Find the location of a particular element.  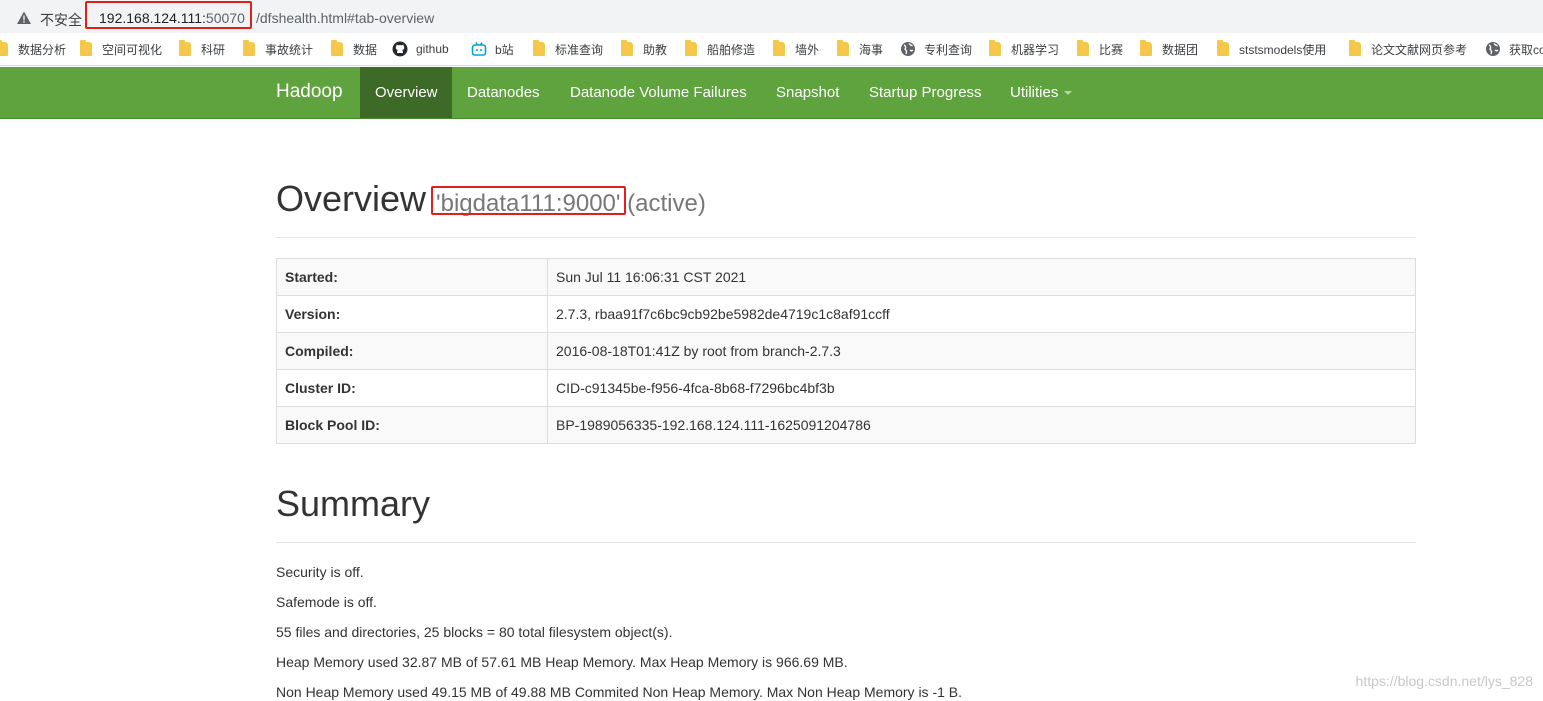

bookmark-item: 科研 is located at coordinates (202, 48).